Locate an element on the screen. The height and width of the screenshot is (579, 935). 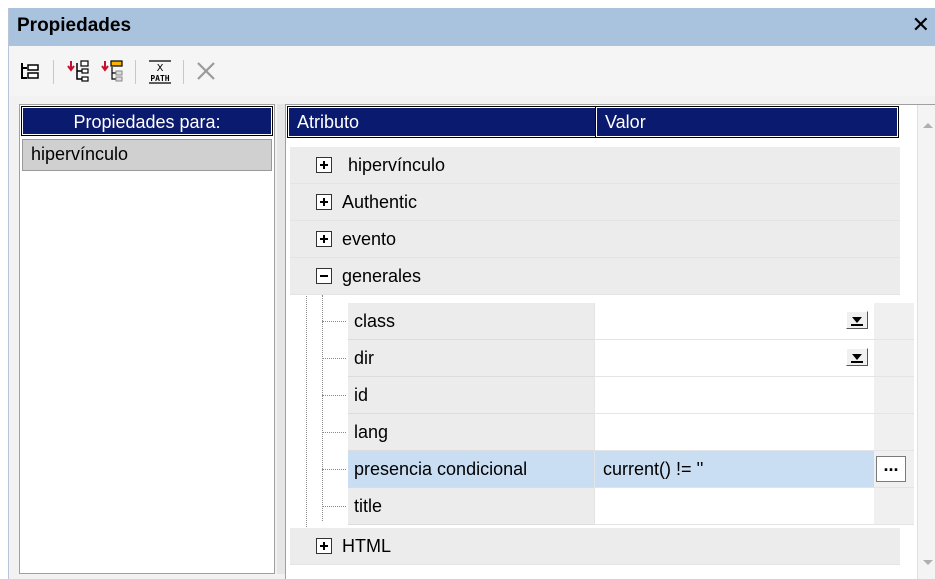
attribute-row-dir: dir is located at coordinates (601, 358).